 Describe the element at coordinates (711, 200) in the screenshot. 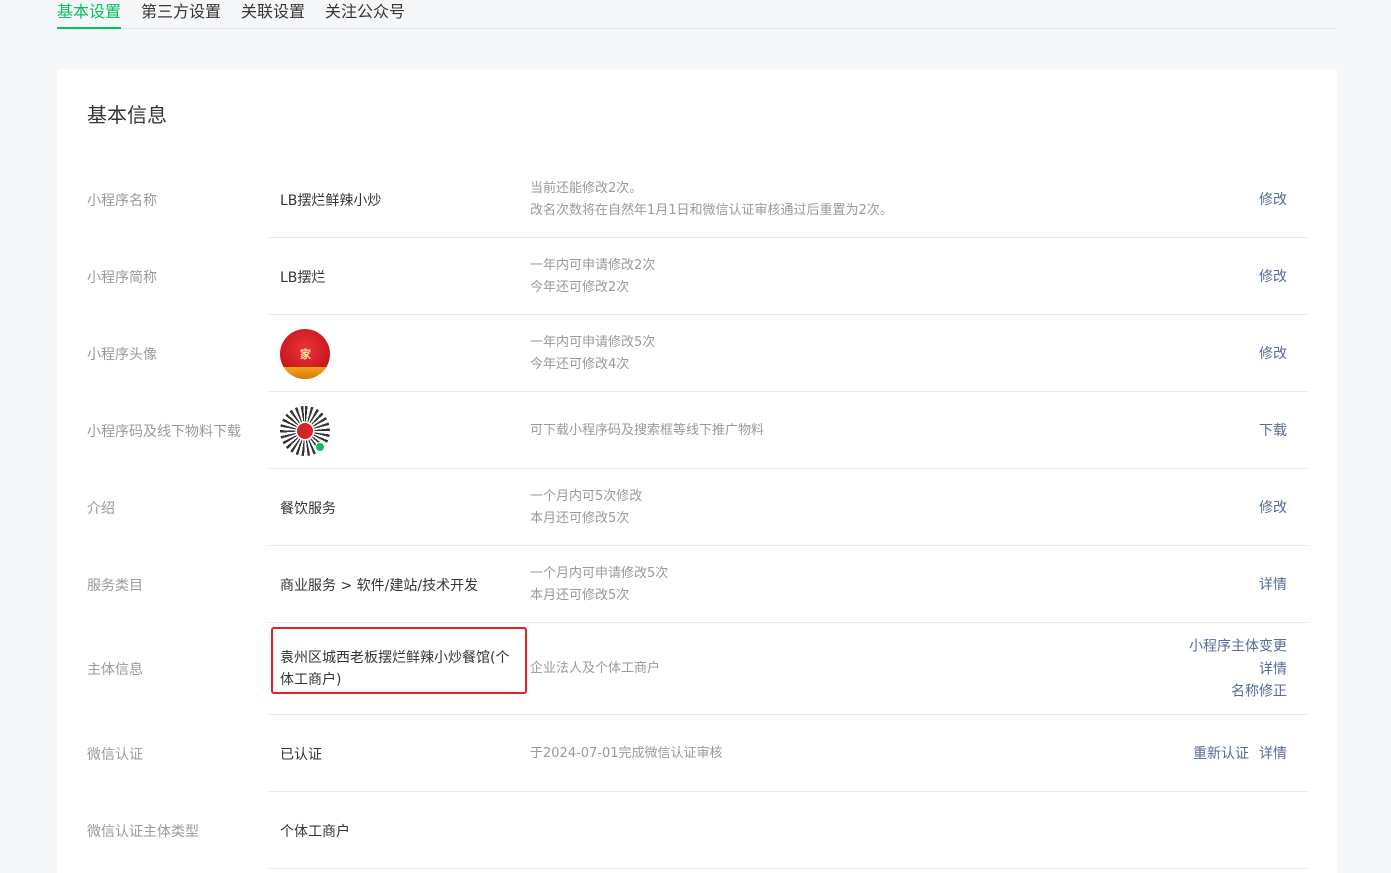

I see `row-description: 当前还能修改2次。 改名次数将在自然年1月1日和微信认证审核通过后重置为2次。` at that location.